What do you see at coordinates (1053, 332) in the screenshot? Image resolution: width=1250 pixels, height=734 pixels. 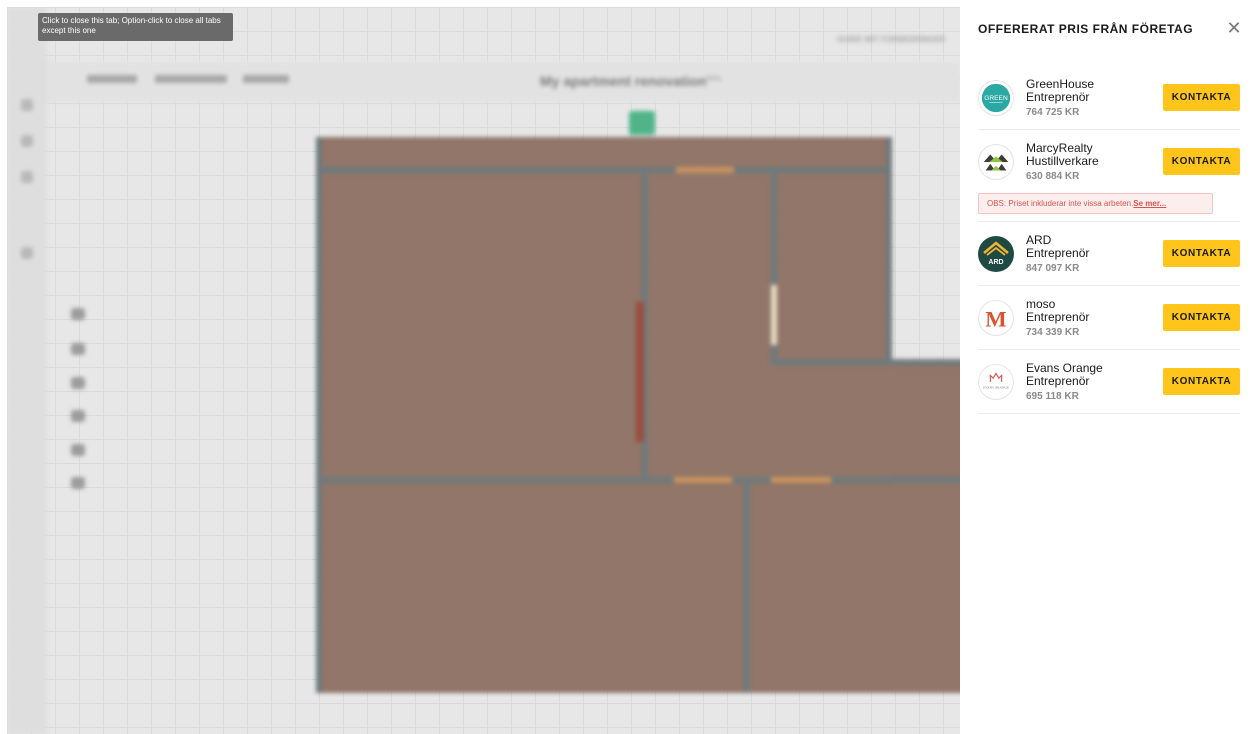 I see `provider-price: 734 339 KR` at bounding box center [1053, 332].